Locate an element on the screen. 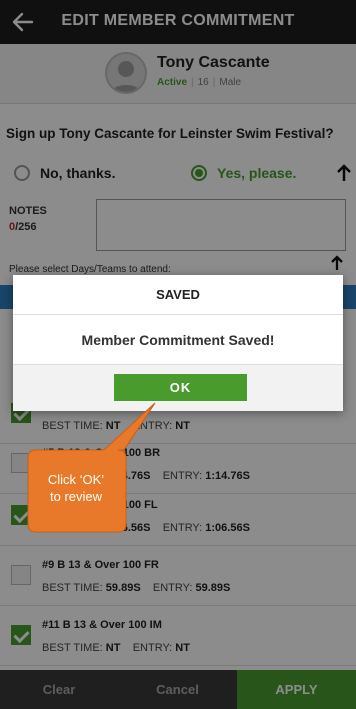 The height and width of the screenshot is (709, 356). dialog-title: SAVED is located at coordinates (178, 295).